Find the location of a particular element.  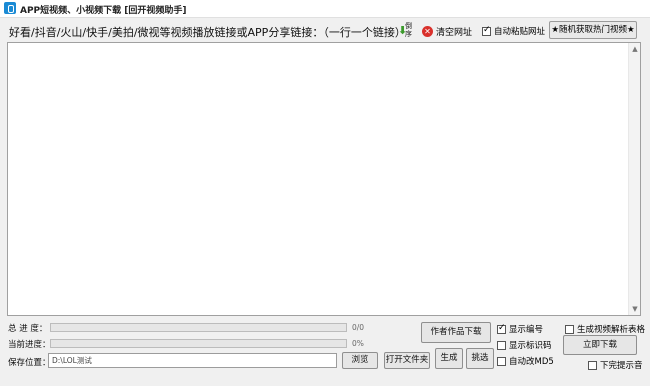

finish-sound-option: 下完提示音 is located at coordinates (615, 365).